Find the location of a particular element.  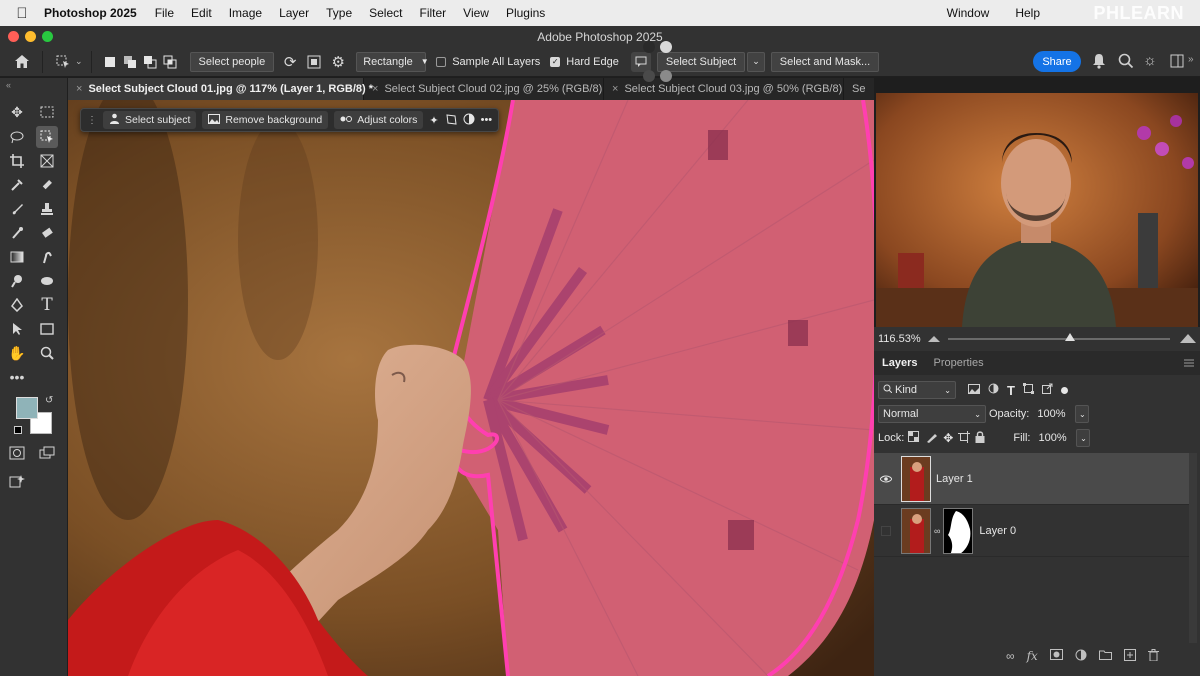

history-brush-icon is located at coordinates (17, 233).